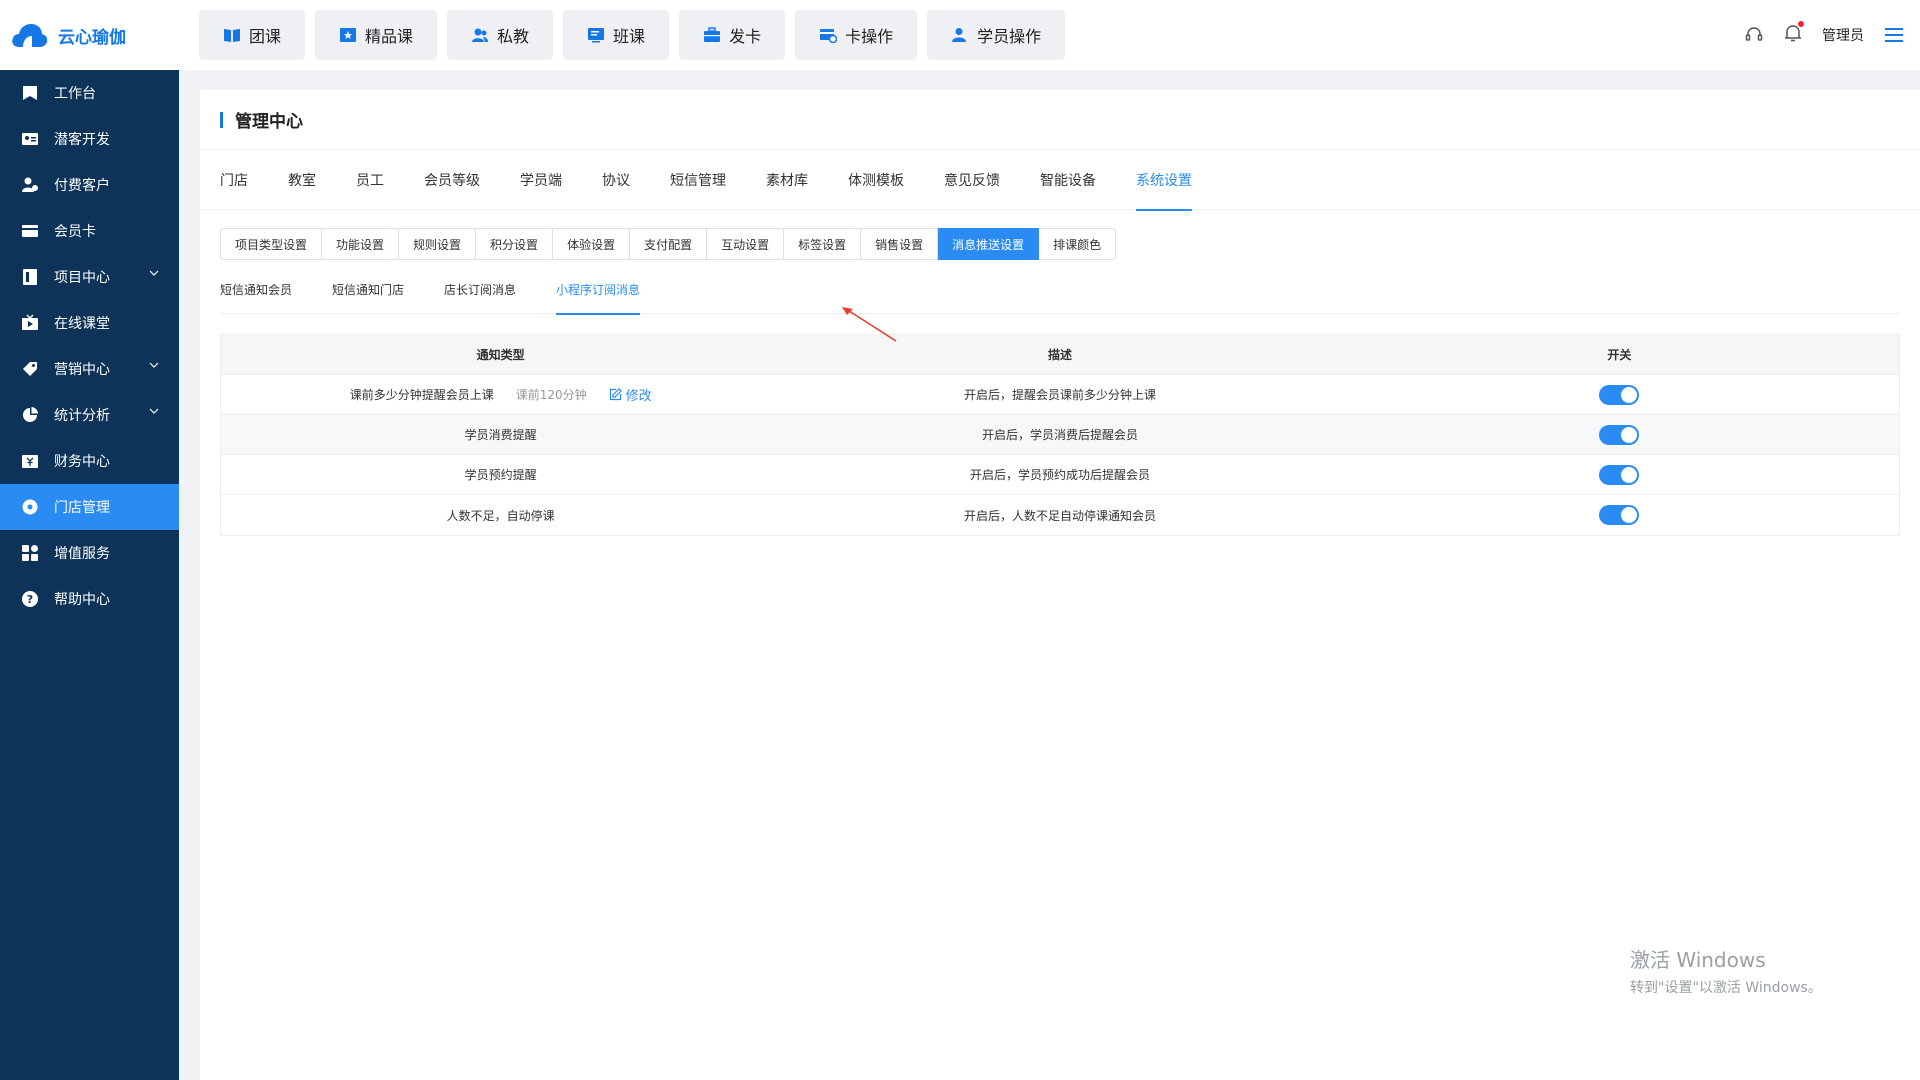  What do you see at coordinates (89, 323) in the screenshot?
I see `sidebar-item-online-class: 在线课堂` at bounding box center [89, 323].